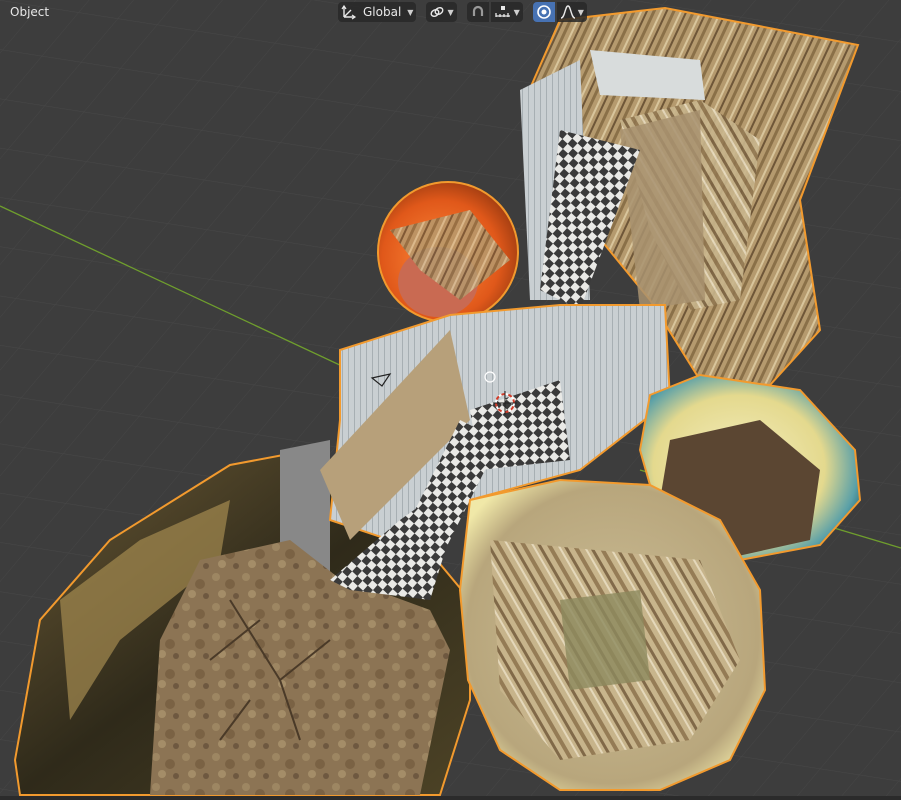 This screenshot has width=901, height=800. Describe the element at coordinates (349, 12) in the screenshot. I see `transform-orientation-icon` at that location.